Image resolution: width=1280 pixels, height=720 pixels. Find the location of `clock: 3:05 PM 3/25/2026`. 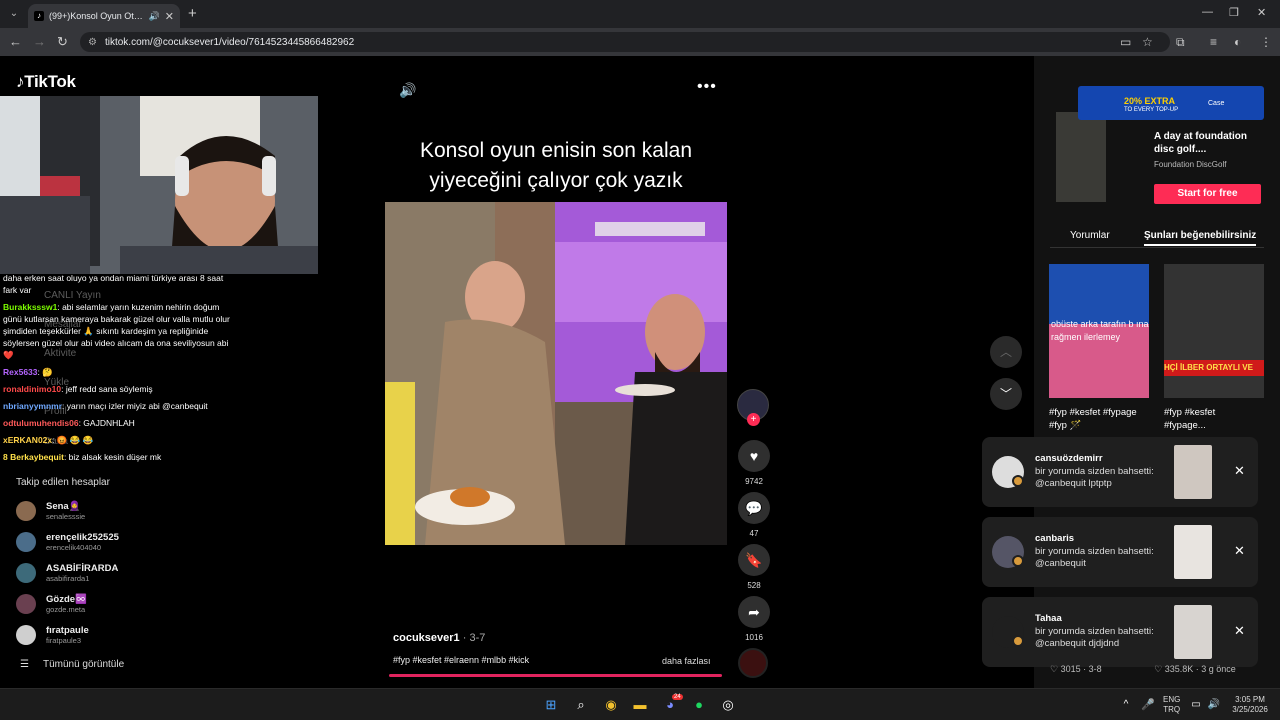

clock: 3:05 PM 3/25/2026 is located at coordinates (1250, 705).